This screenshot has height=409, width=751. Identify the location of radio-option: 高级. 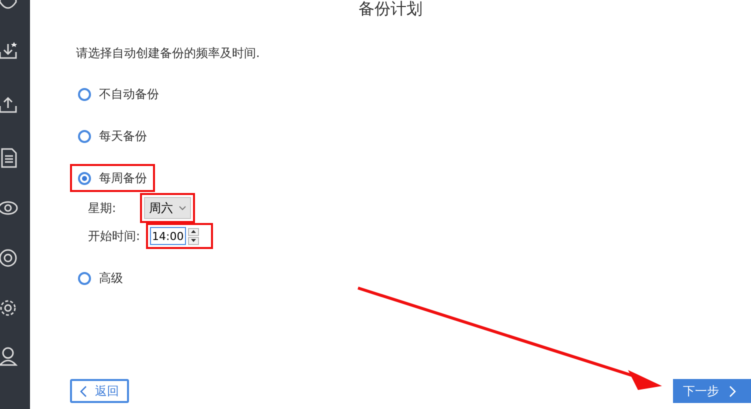
(100, 278).